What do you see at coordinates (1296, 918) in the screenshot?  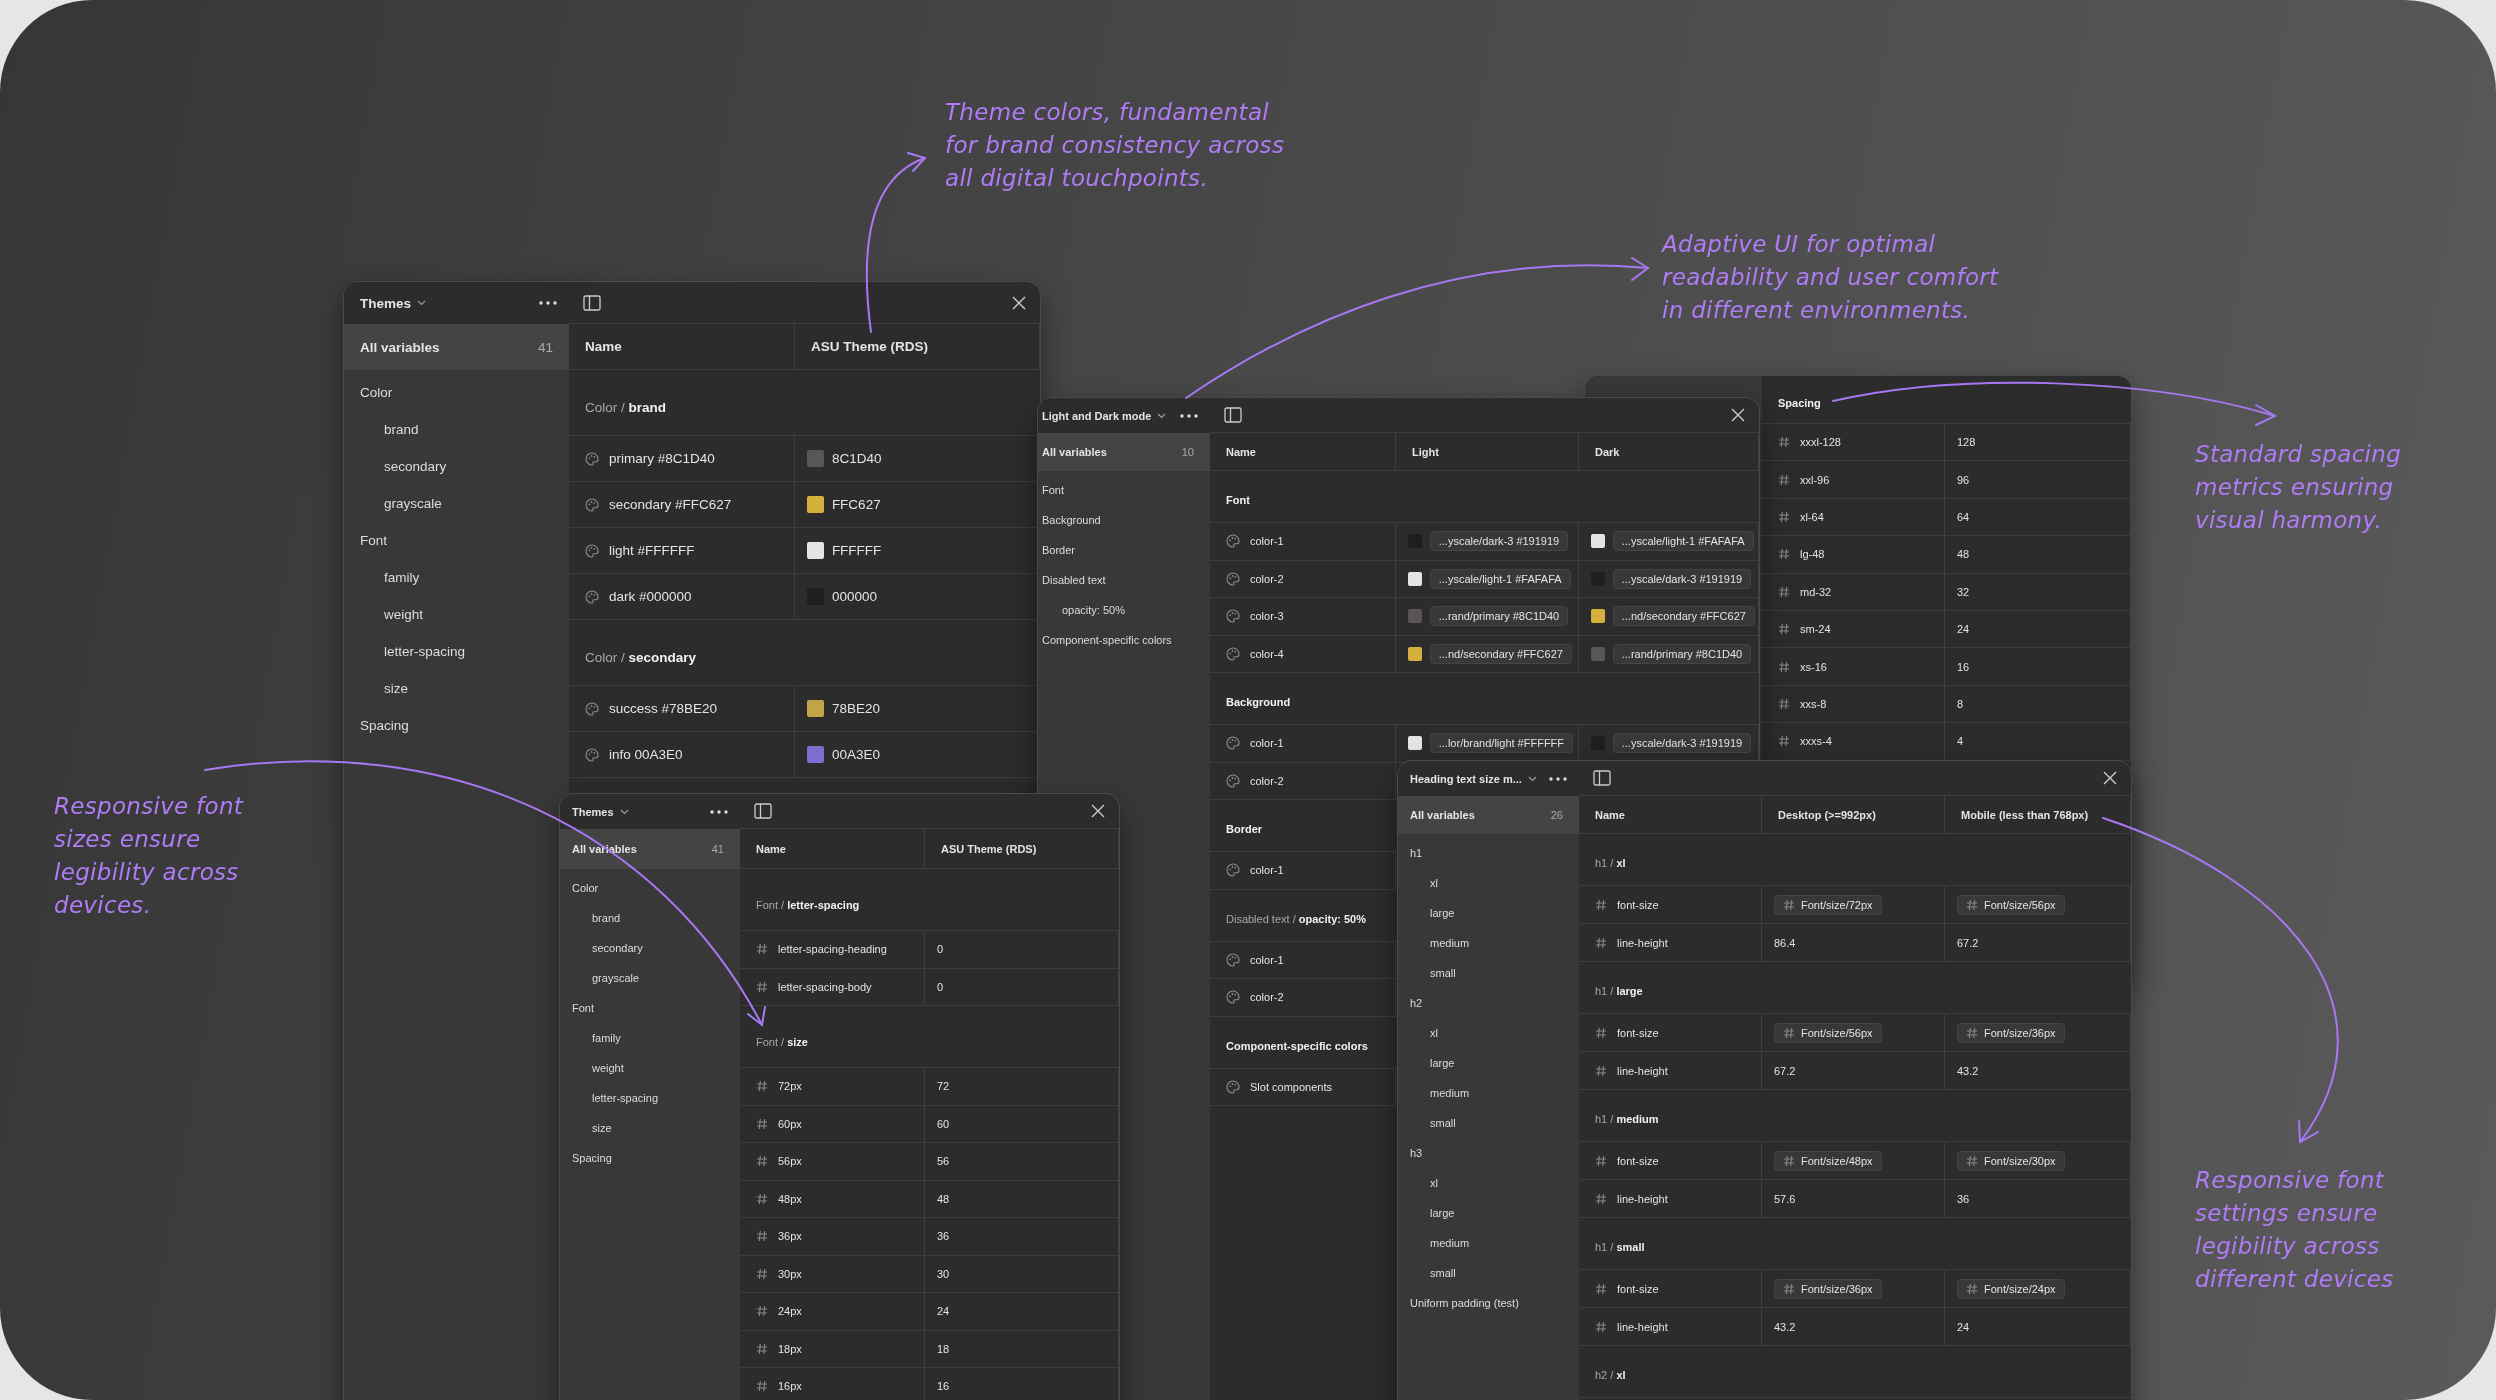 I see `section-title: Disabled text / opacity: 50%` at bounding box center [1296, 918].